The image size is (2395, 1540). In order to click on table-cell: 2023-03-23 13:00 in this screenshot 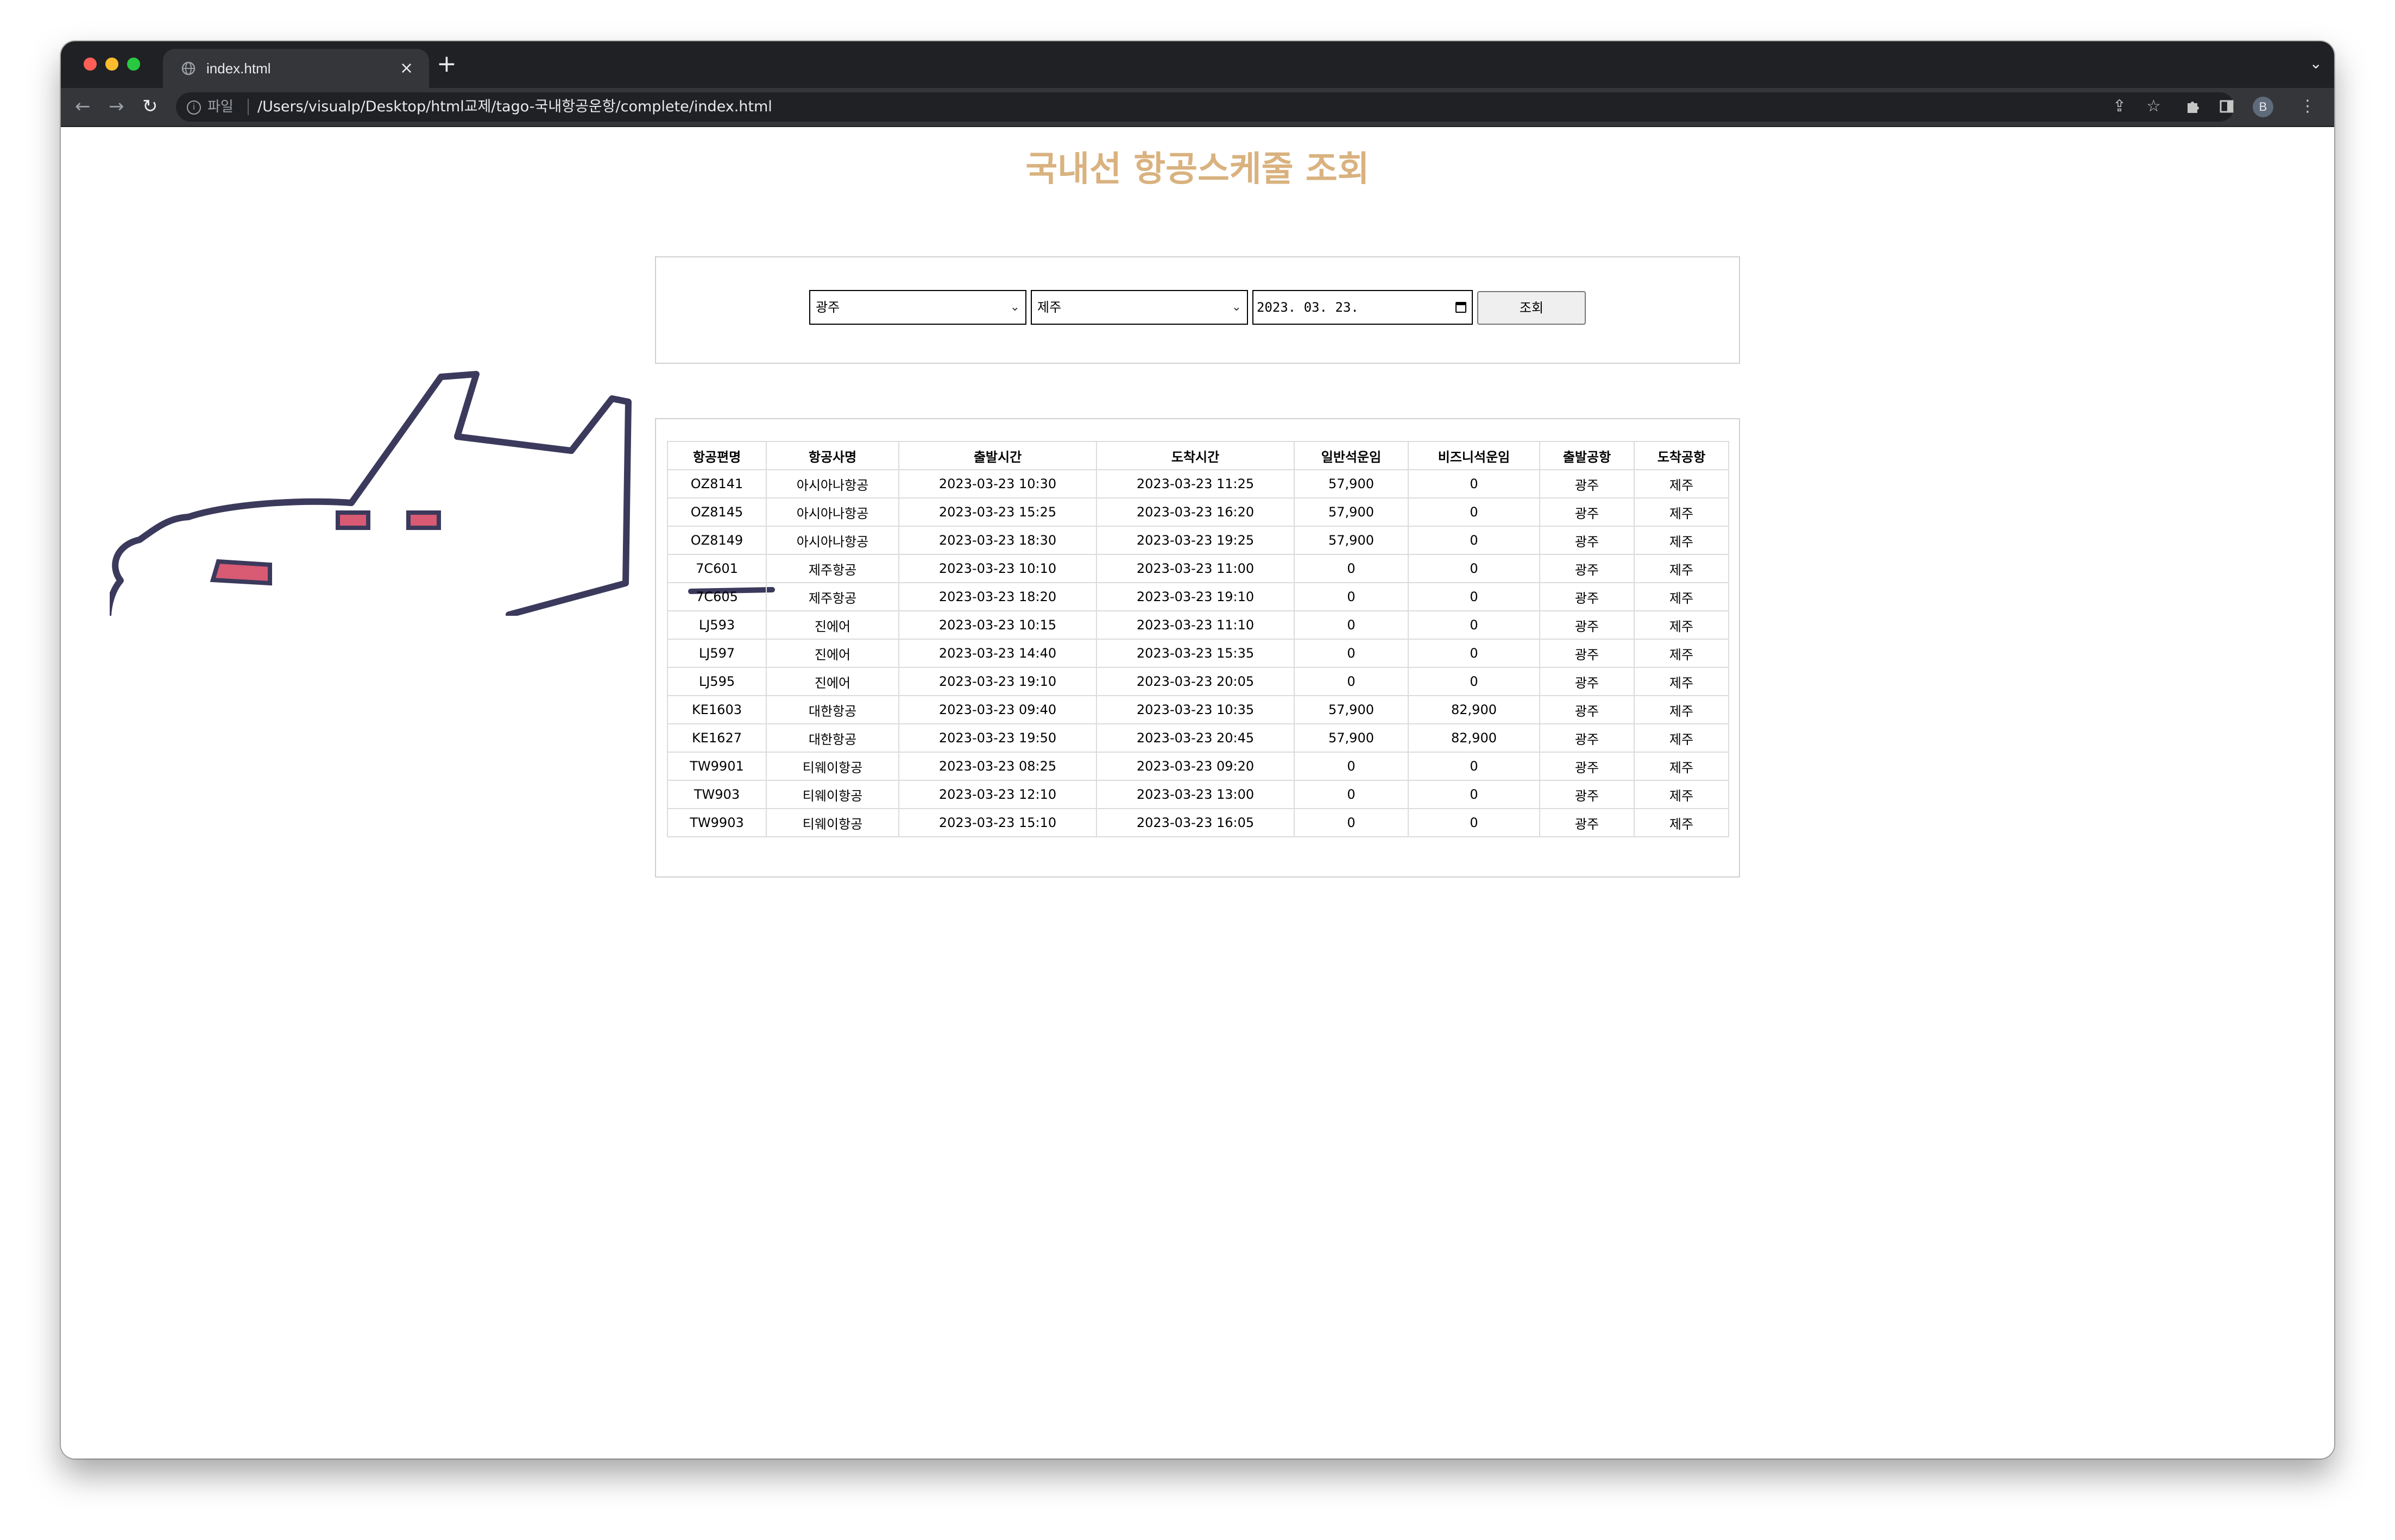, I will do `click(1195, 795)`.